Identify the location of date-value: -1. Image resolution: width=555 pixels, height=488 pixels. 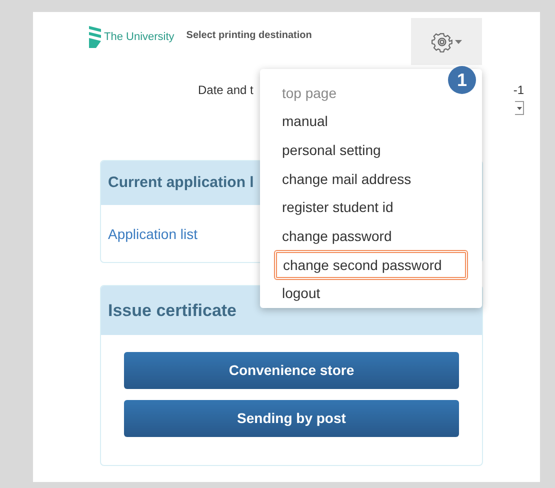
(518, 90).